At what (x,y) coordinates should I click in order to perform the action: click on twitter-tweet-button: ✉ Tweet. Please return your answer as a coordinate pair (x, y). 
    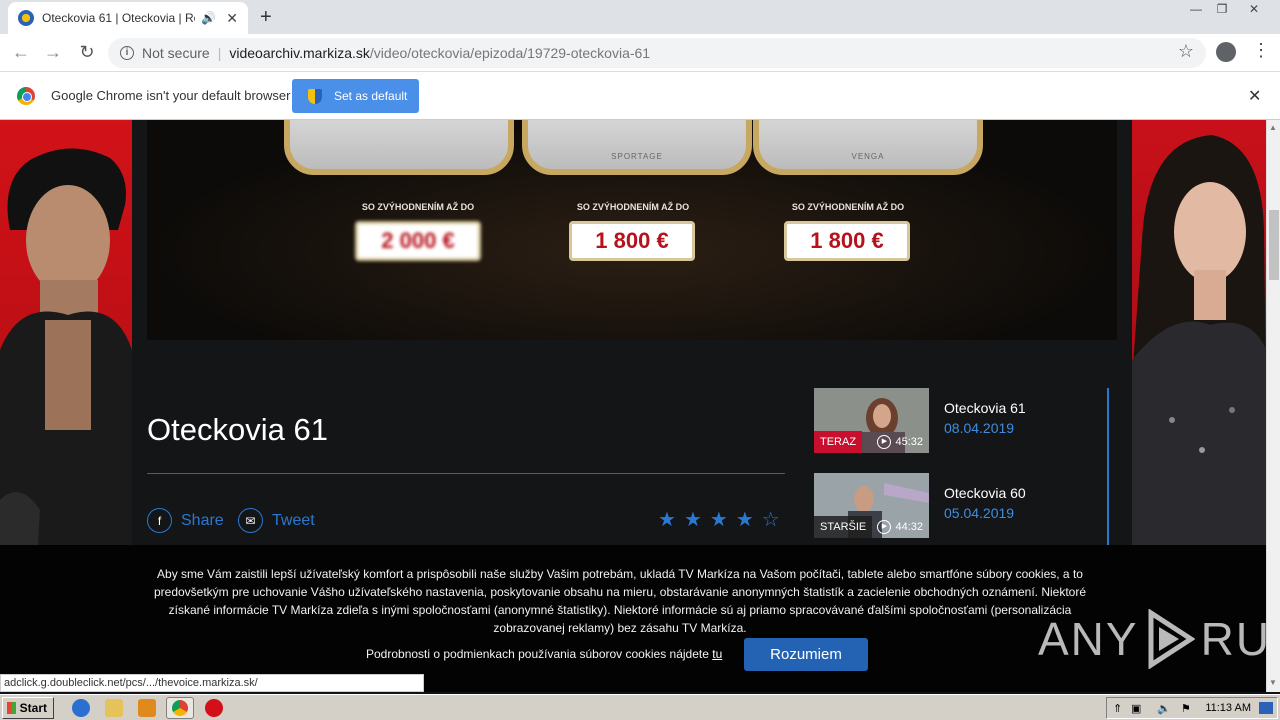
    Looking at the image, I should click on (276, 520).